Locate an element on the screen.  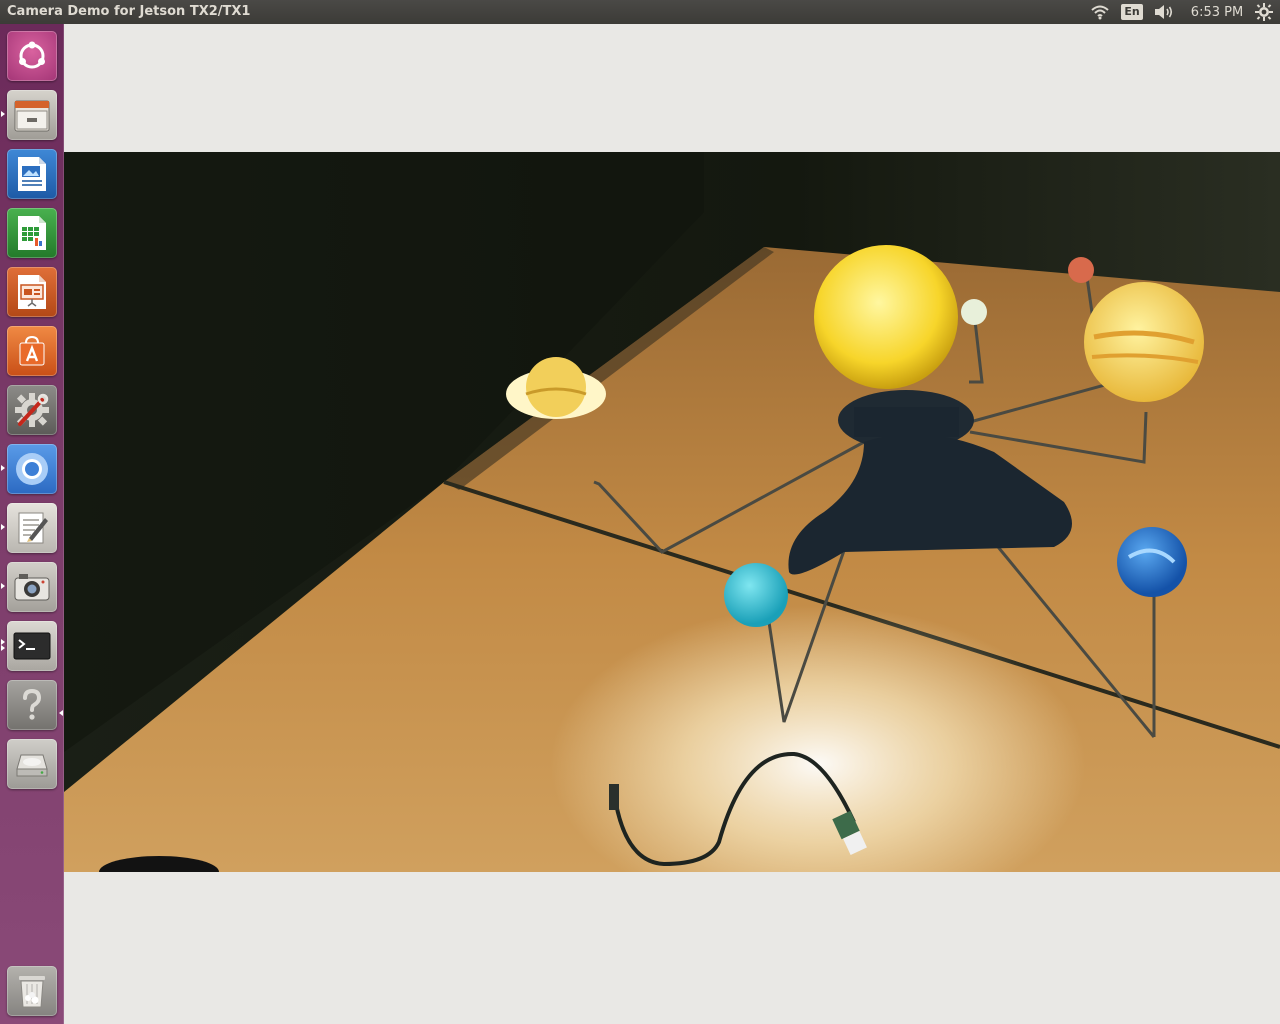
file-cabinet-icon is located at coordinates (32, 116).